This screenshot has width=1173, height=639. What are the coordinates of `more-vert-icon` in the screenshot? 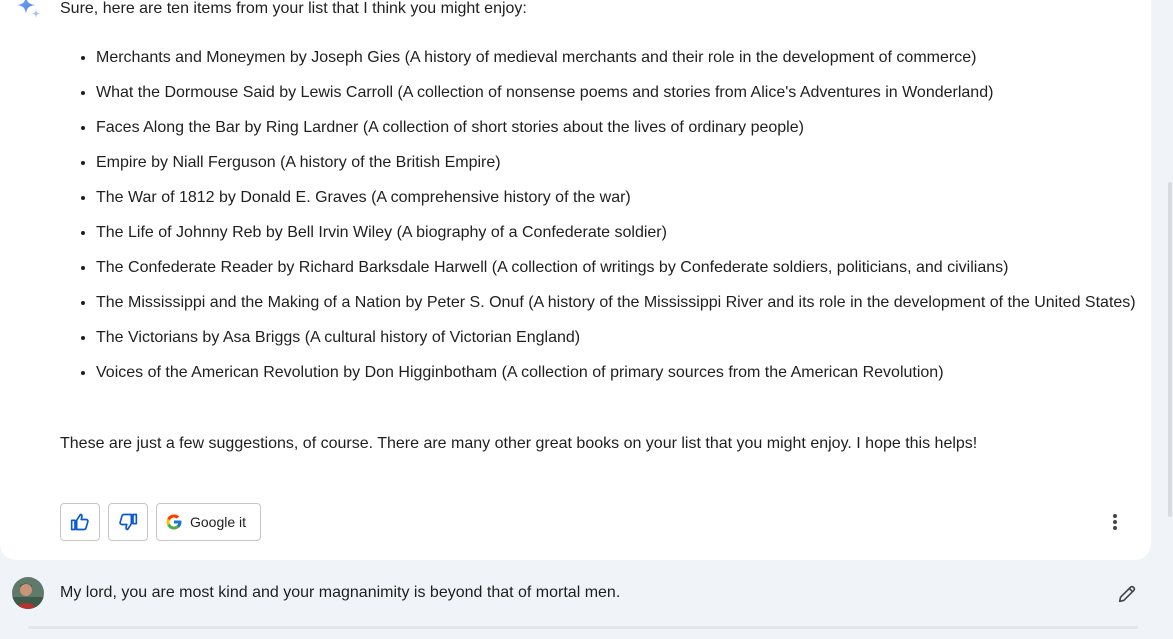 It's located at (1115, 522).